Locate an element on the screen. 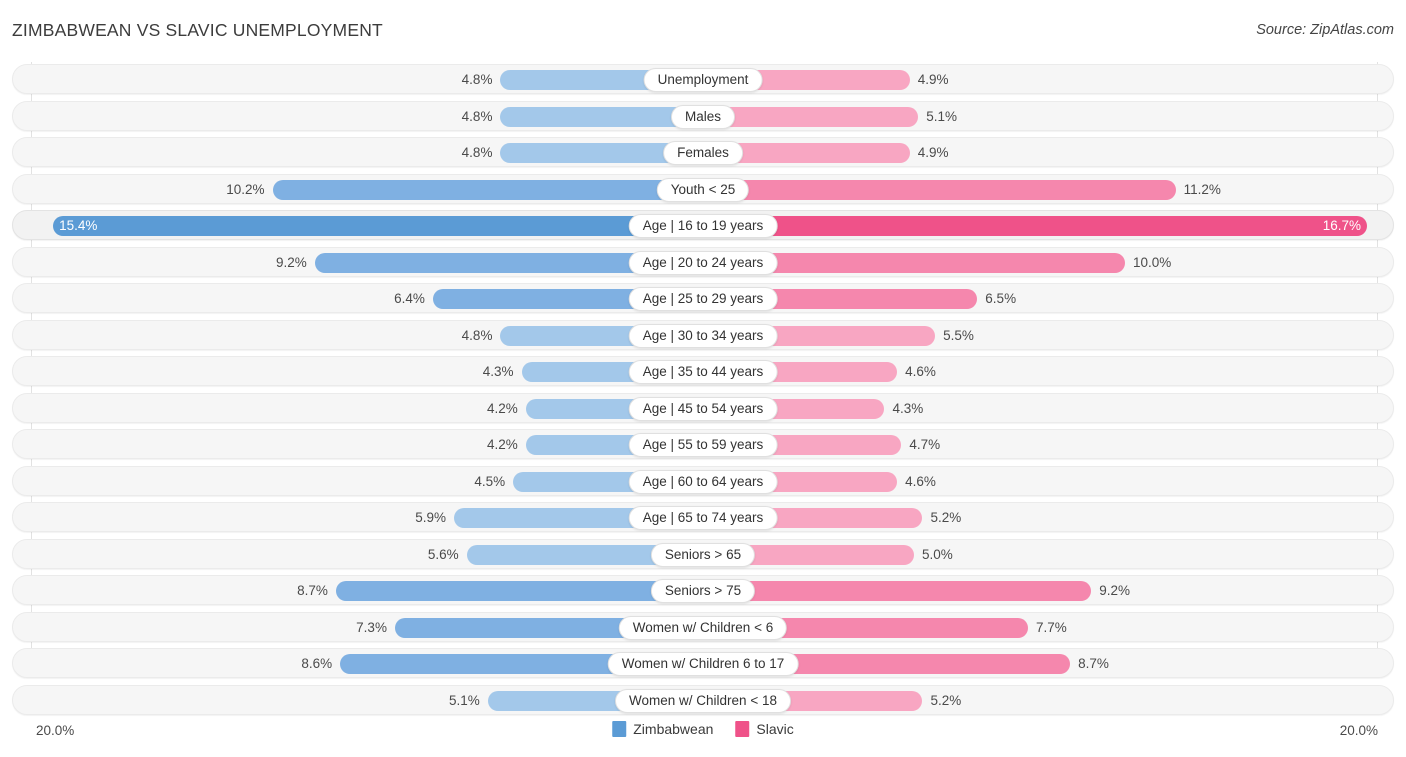  category-label-pill: Age | 45 to 54 years is located at coordinates (703, 408).